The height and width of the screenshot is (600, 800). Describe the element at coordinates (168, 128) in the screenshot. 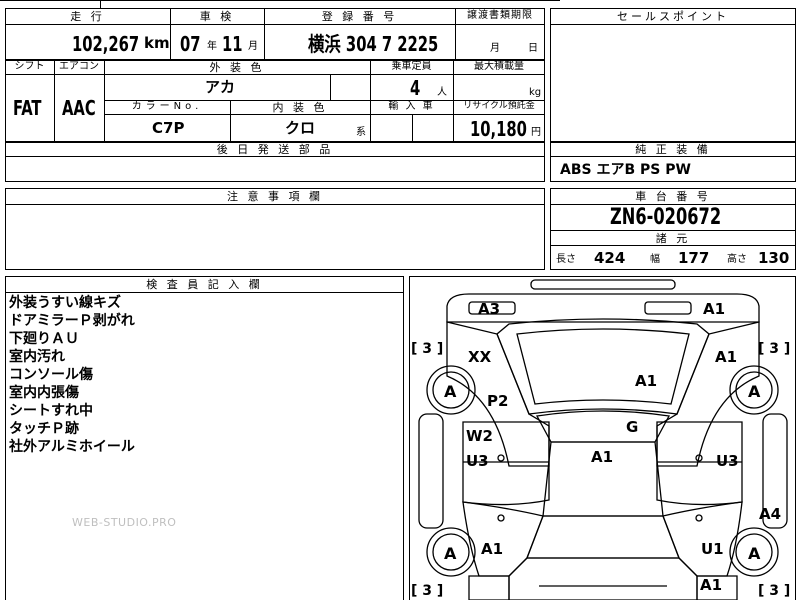

I see `color-no-value: C7P` at that location.